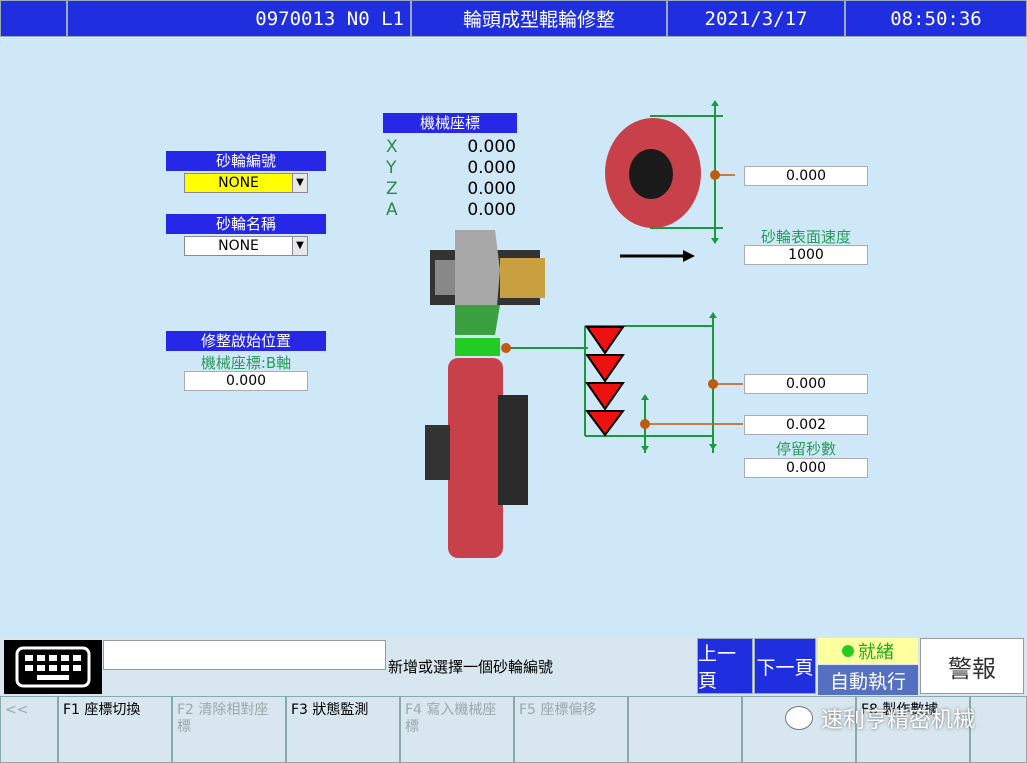  Describe the element at coordinates (477, 320) in the screenshot. I see `roller-green-edge` at that location.